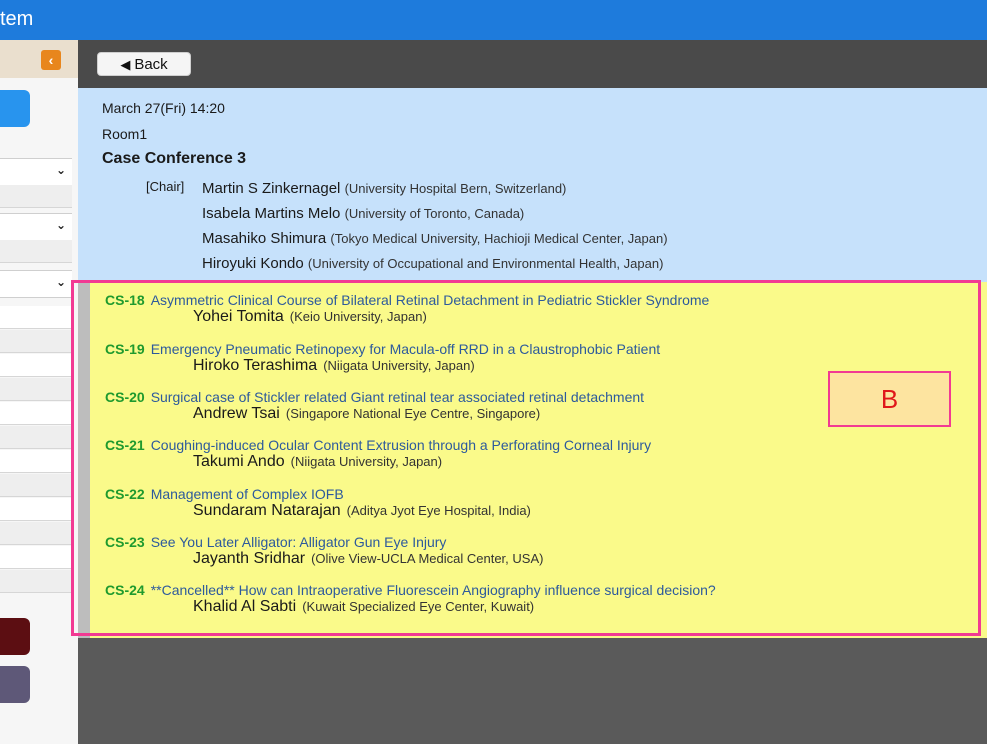 The width and height of the screenshot is (987, 744). I want to click on chair-name: Martin S Zinkernagel, so click(271, 188).